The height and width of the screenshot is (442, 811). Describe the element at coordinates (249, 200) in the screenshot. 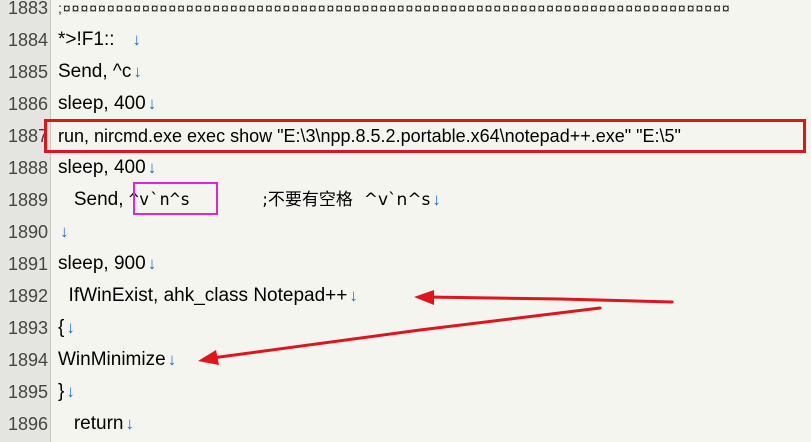

I see `line-text: Send, ^v`n^s ;不要有空格 ^v`n^s ↓` at that location.